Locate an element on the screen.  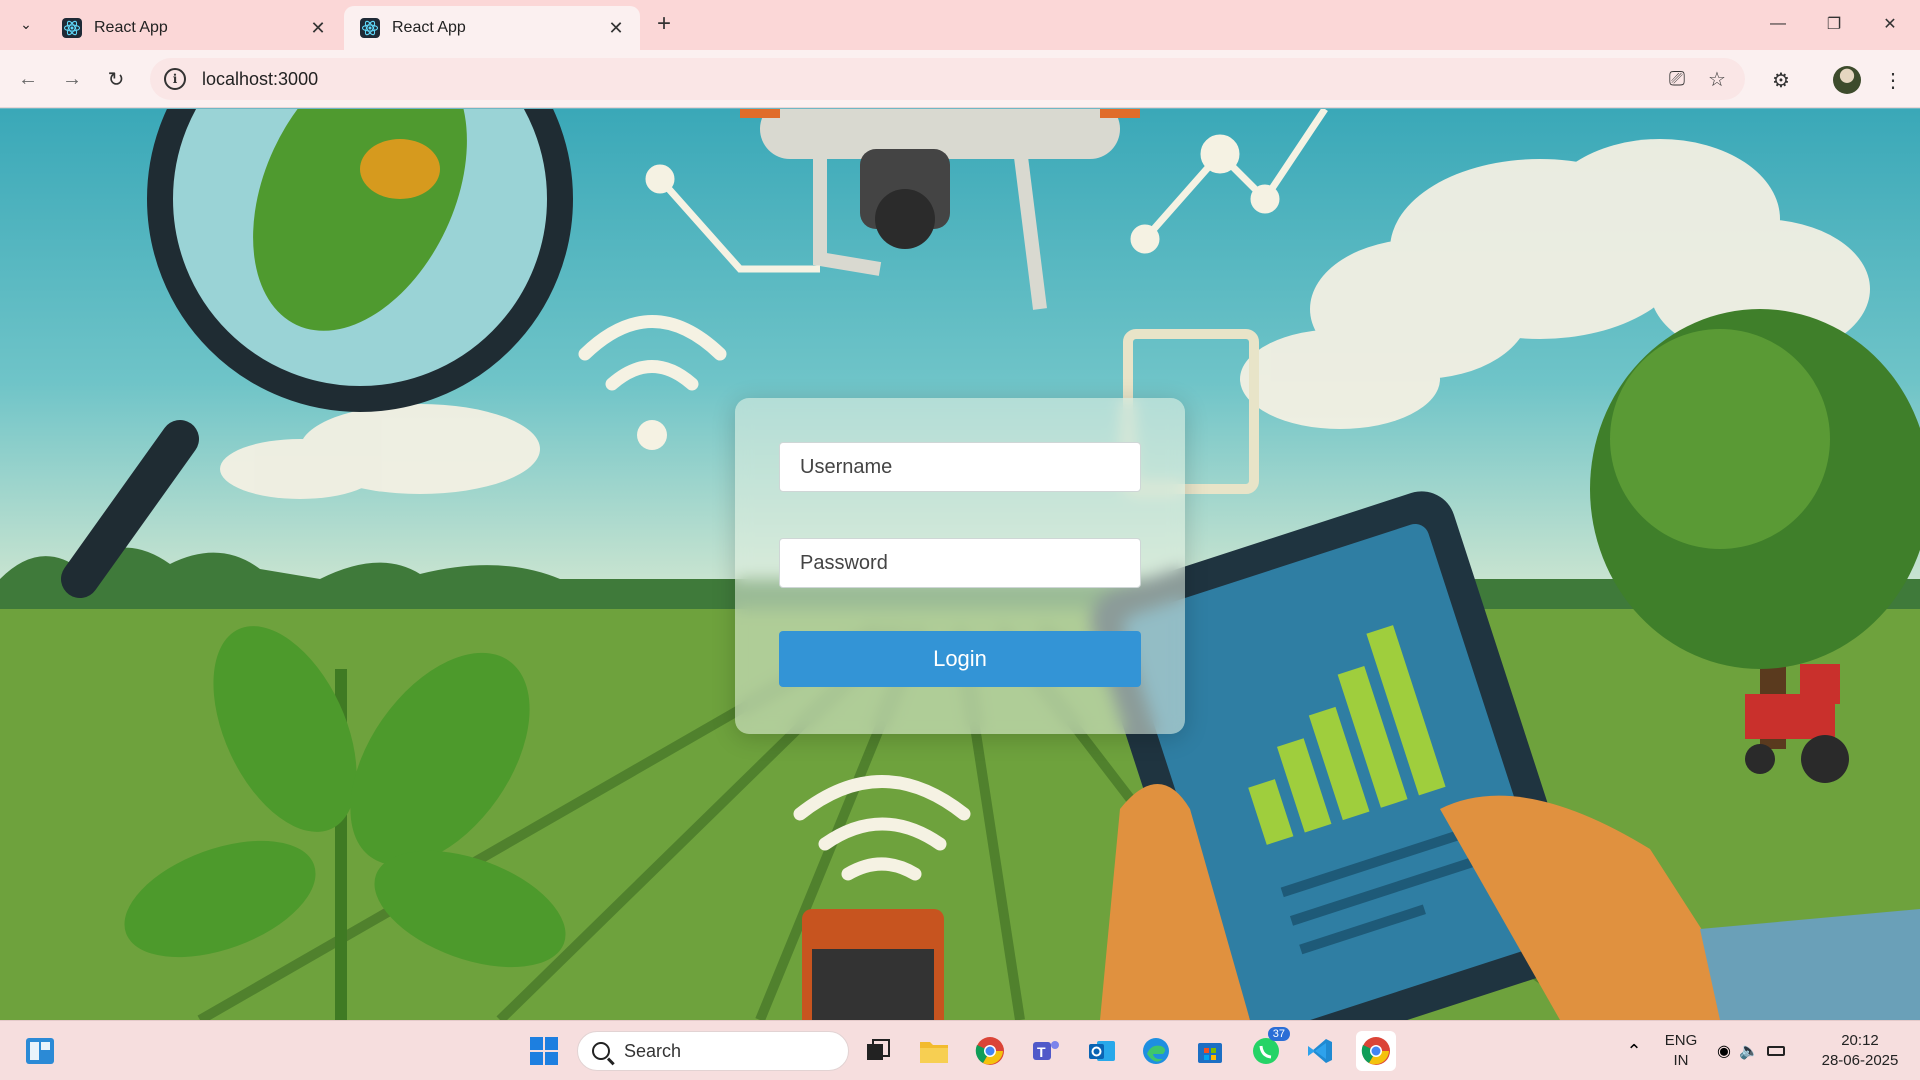
minimize-button: — is located at coordinates (1778, 24).